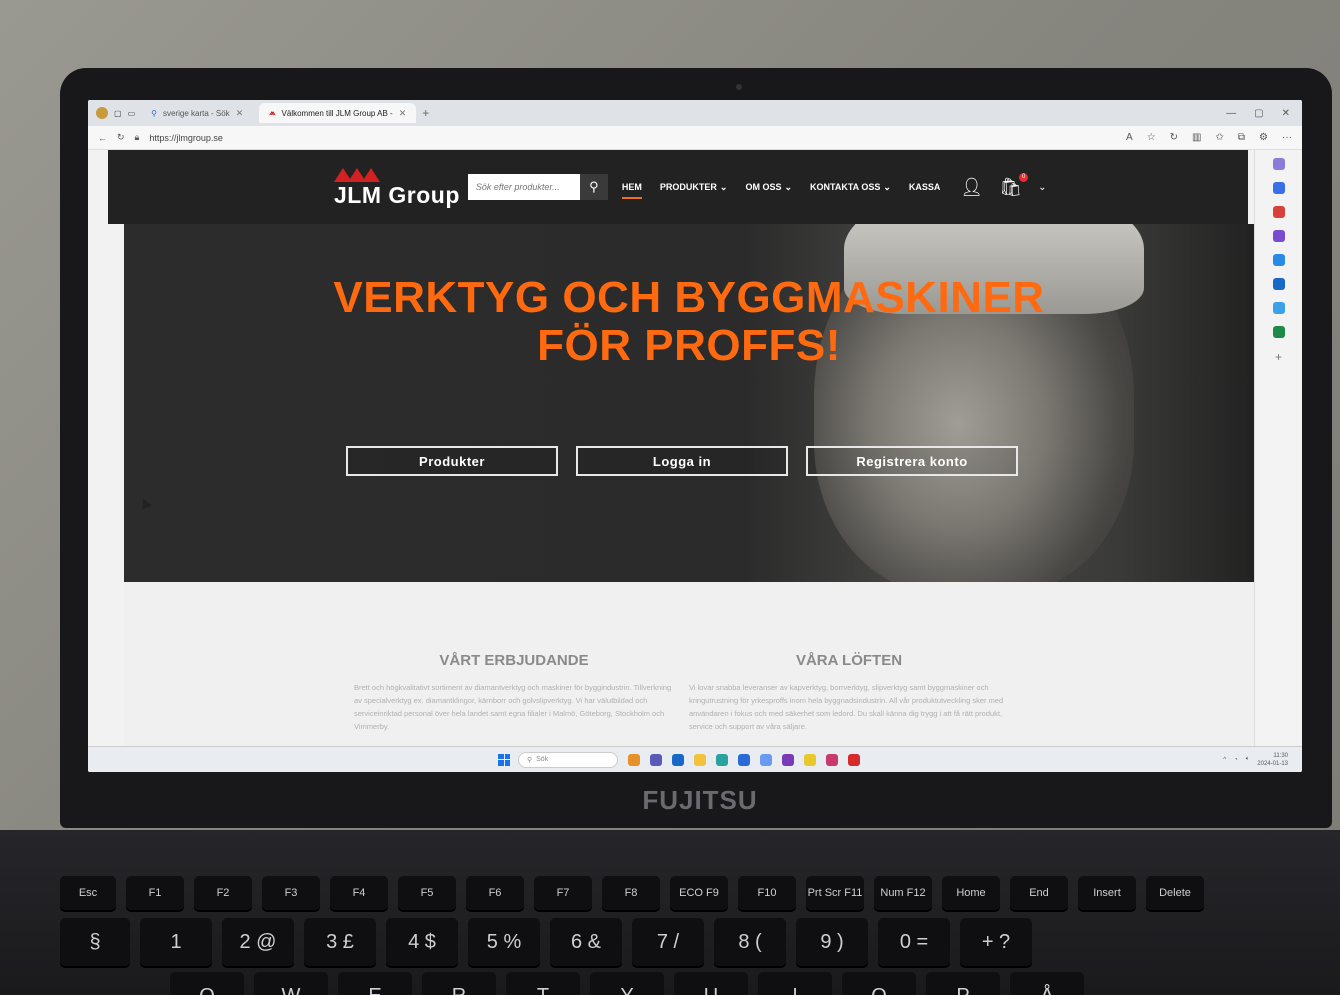 The image size is (1340, 995). What do you see at coordinates (766, 759) in the screenshot?
I see `powerautomate-app-icon` at bounding box center [766, 759].